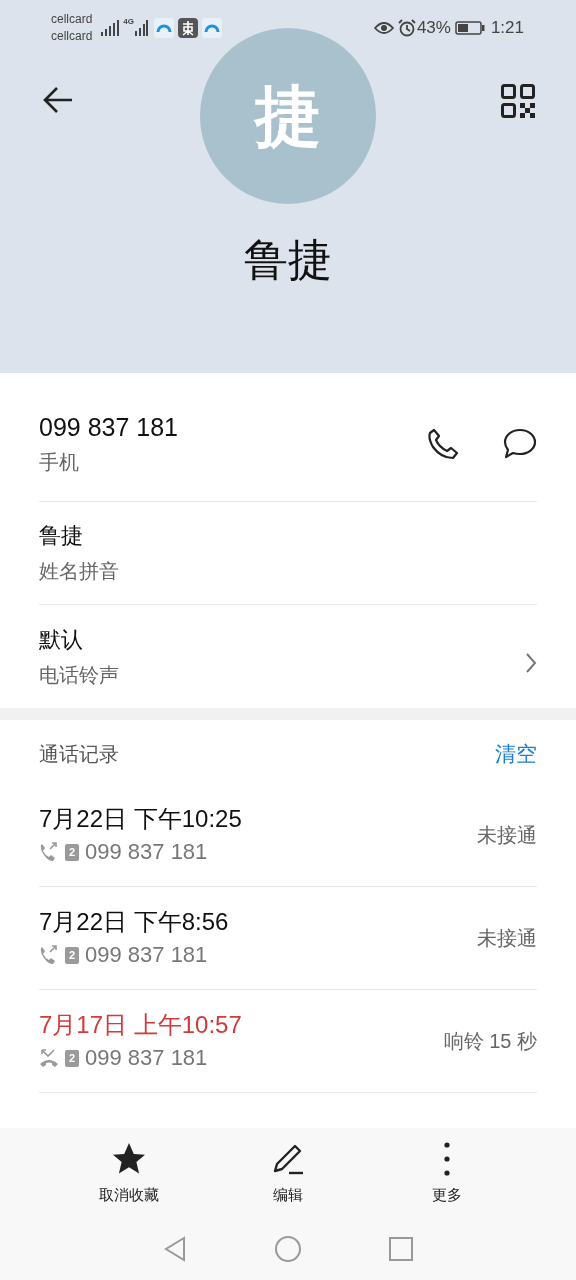 Image resolution: width=576 pixels, height=1280 pixels. What do you see at coordinates (288, 260) in the screenshot?
I see `contact-name: 鲁捷` at bounding box center [288, 260].